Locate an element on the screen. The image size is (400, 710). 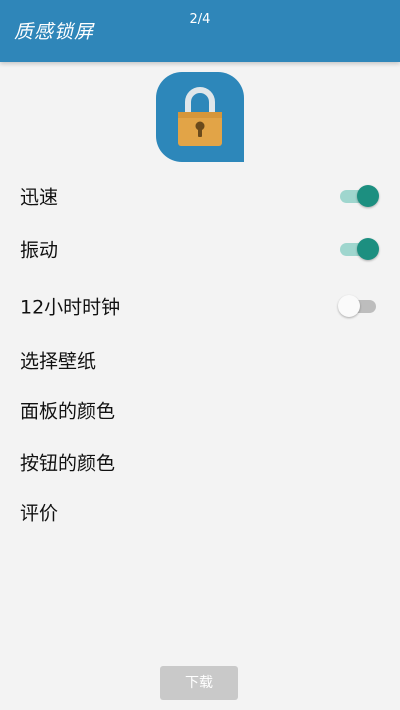
fast-toggle is located at coordinates (358, 196).